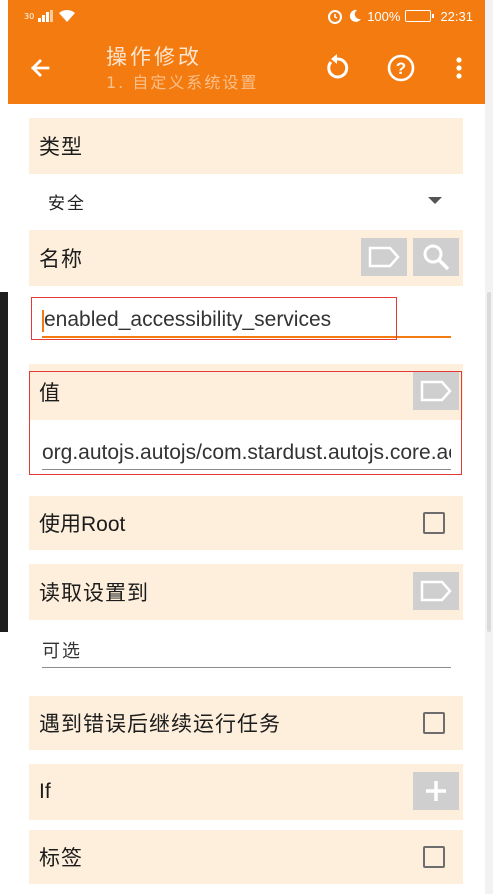 This screenshot has height=894, width=493. I want to click on continue-on-error-row: 遇到错误后继续运行任务, so click(246, 723).